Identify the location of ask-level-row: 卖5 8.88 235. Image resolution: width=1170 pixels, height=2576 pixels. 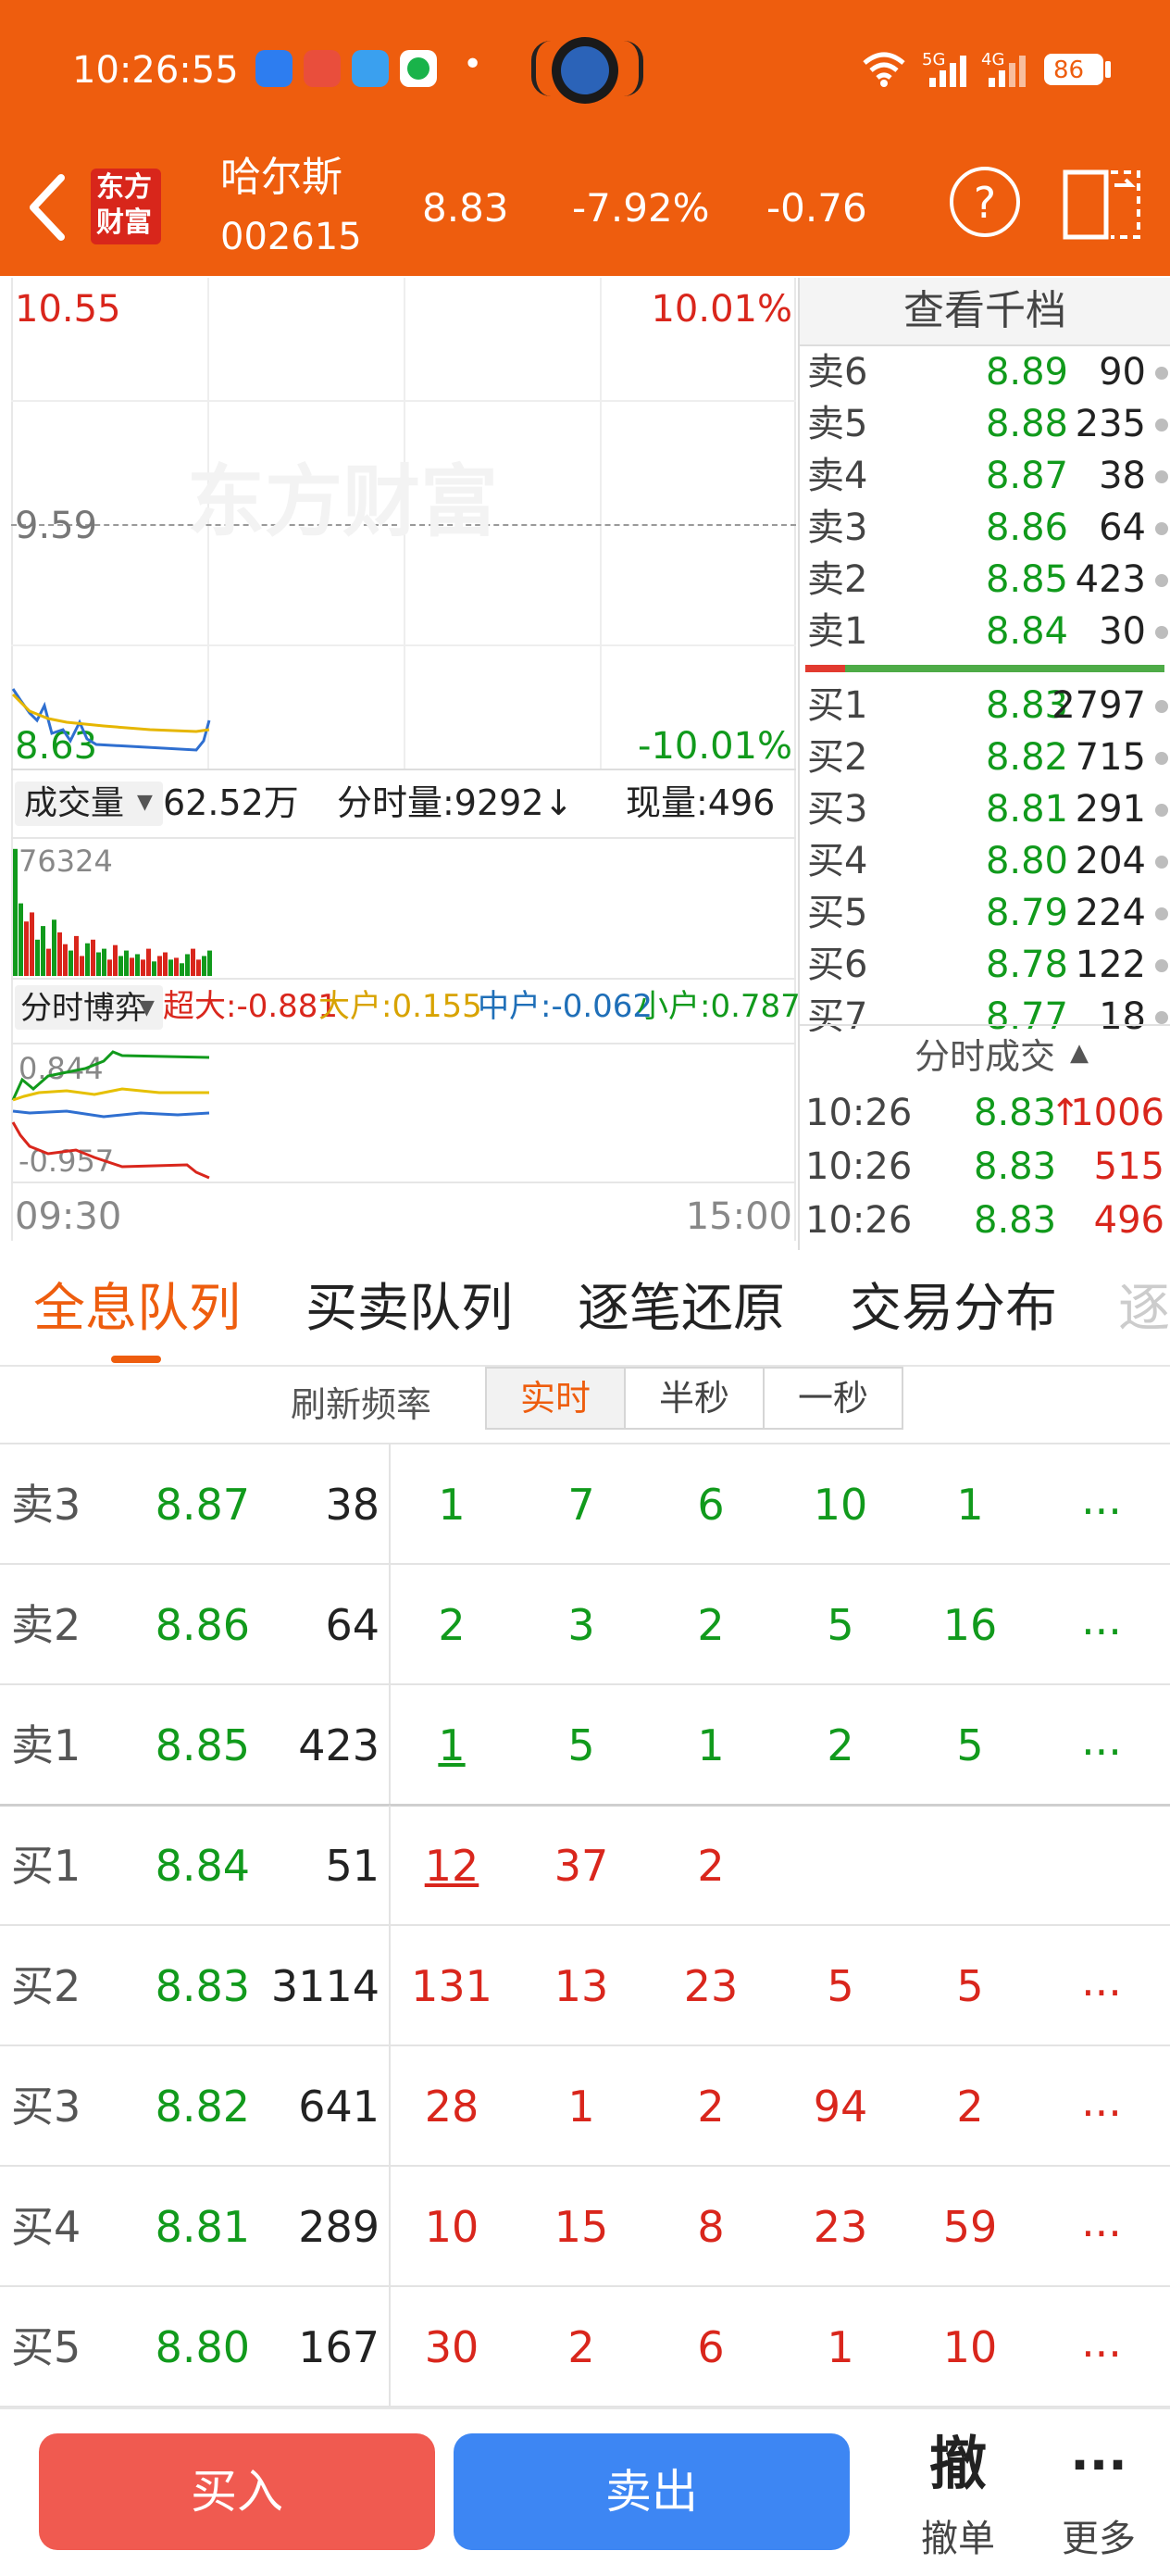
(985, 424).